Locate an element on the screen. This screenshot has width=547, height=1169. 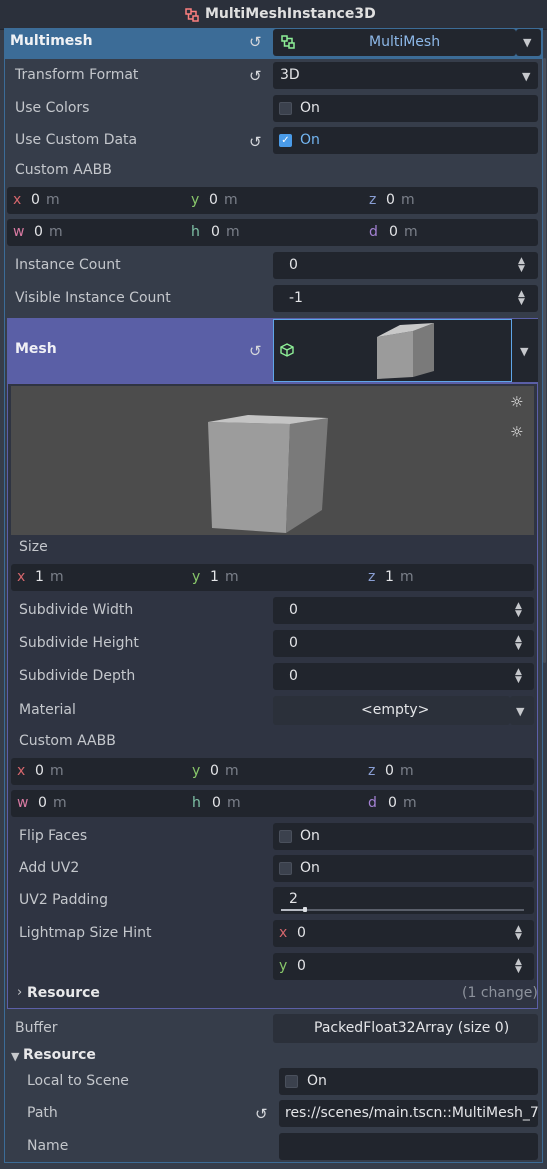
multimesh-label: Multimesh is located at coordinates (51, 41).